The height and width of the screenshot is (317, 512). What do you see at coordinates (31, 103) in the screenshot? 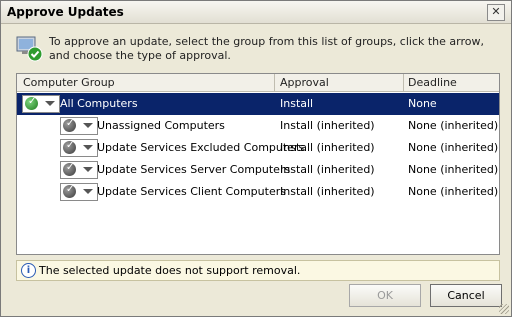
I see `approved-check-icon: ✓` at bounding box center [31, 103].